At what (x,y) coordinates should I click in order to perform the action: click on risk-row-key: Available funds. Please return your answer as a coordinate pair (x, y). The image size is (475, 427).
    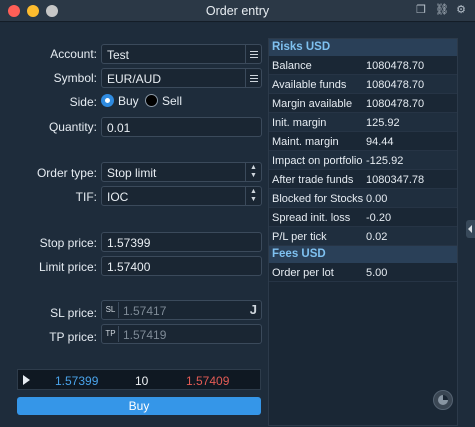
    Looking at the image, I should click on (309, 85).